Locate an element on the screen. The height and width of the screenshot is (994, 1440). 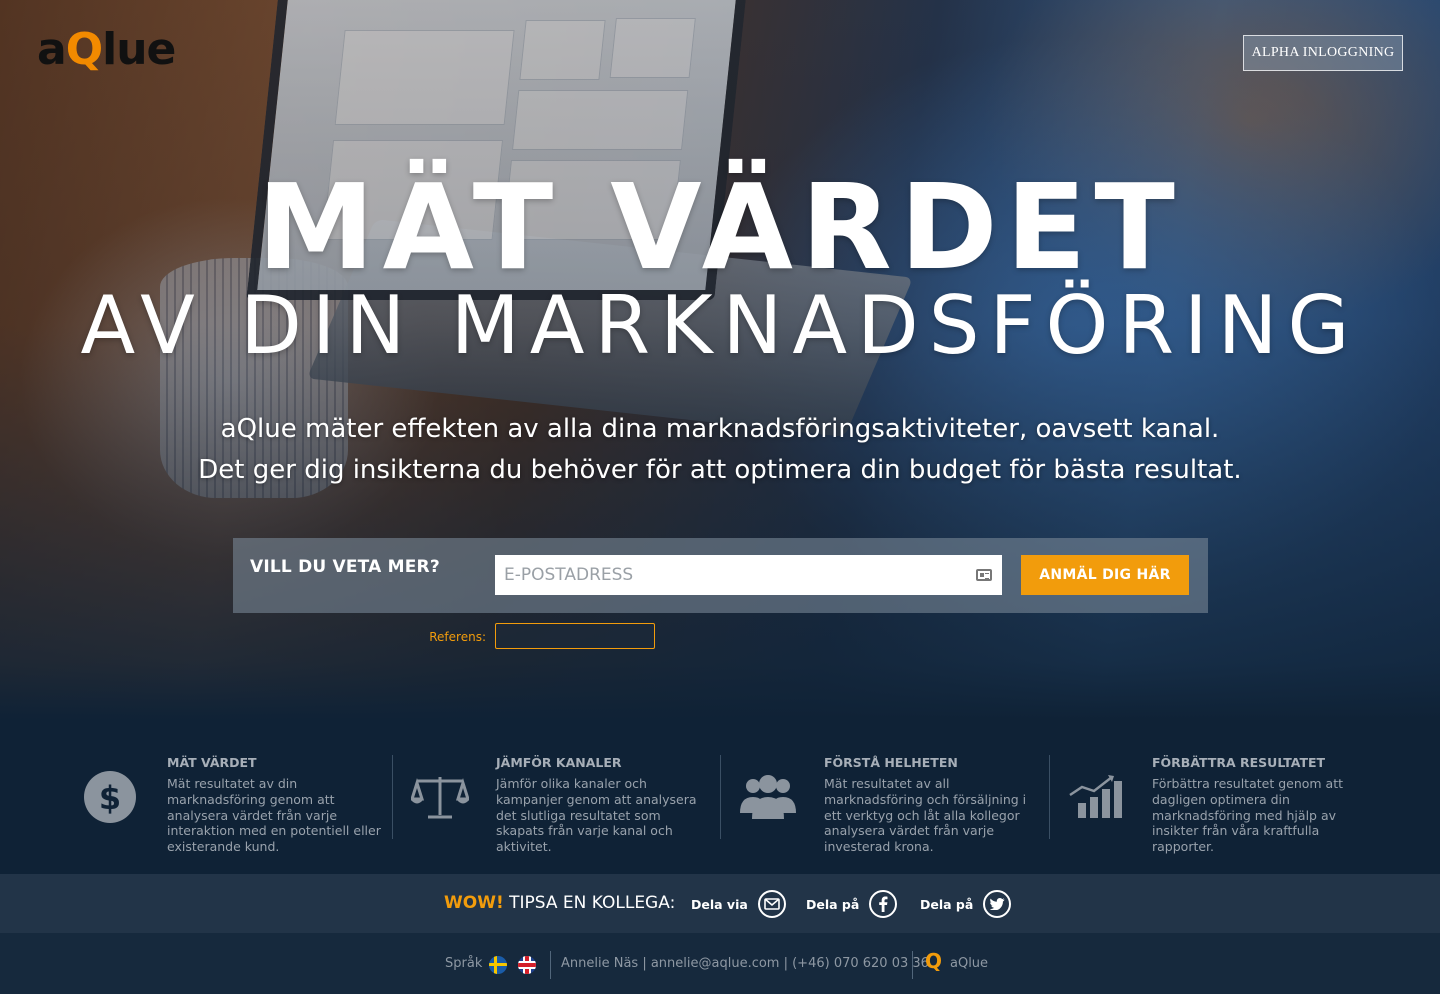
signup-form: VILL DU VETA MER? ANMÄL DIG HÄR is located at coordinates (720, 575).